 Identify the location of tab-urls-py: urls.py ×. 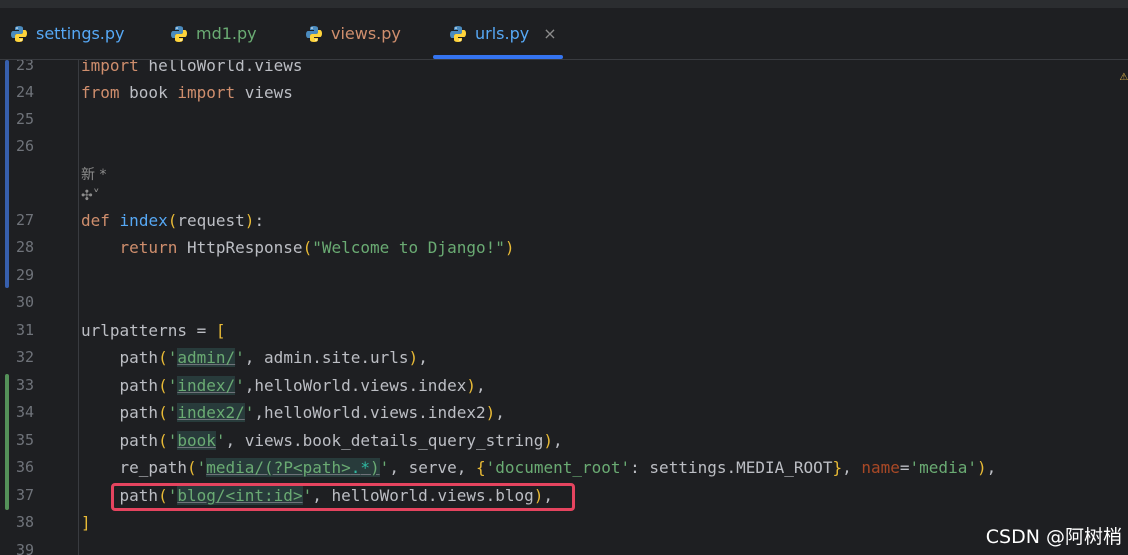
(498, 33).